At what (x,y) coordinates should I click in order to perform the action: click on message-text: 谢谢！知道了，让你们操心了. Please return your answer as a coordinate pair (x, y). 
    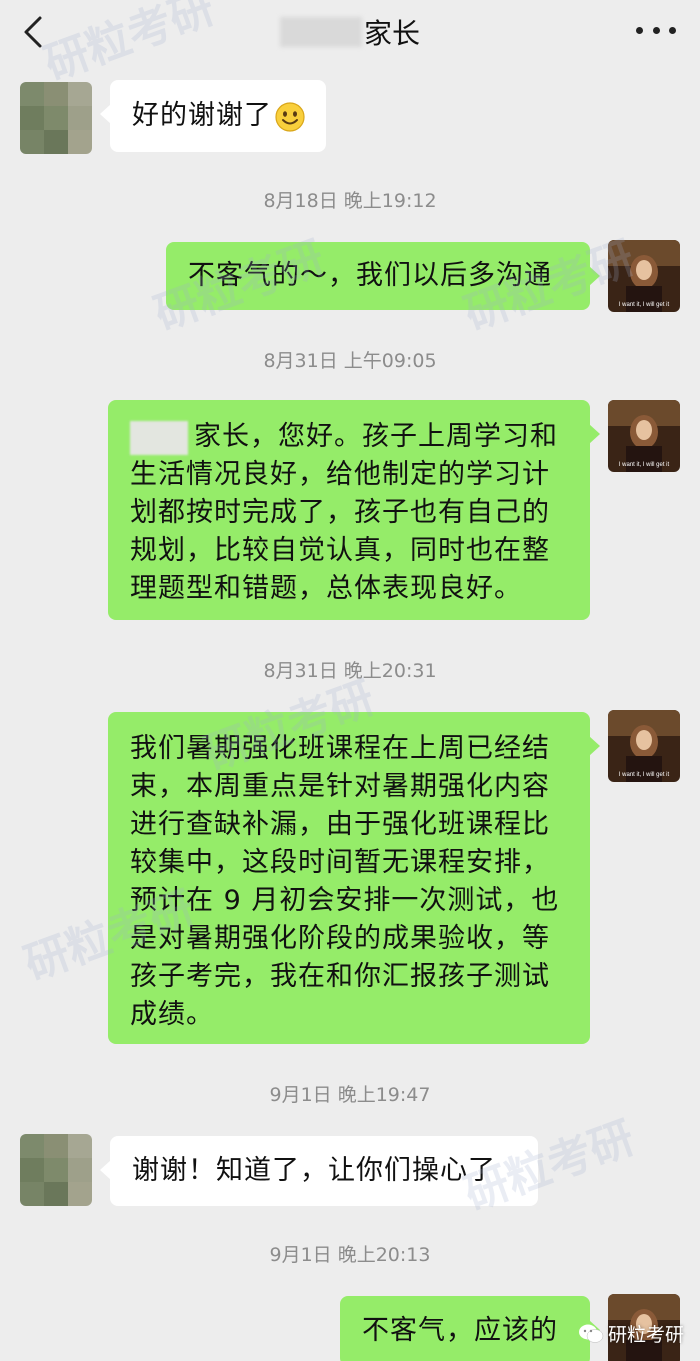
    Looking at the image, I should click on (314, 1170).